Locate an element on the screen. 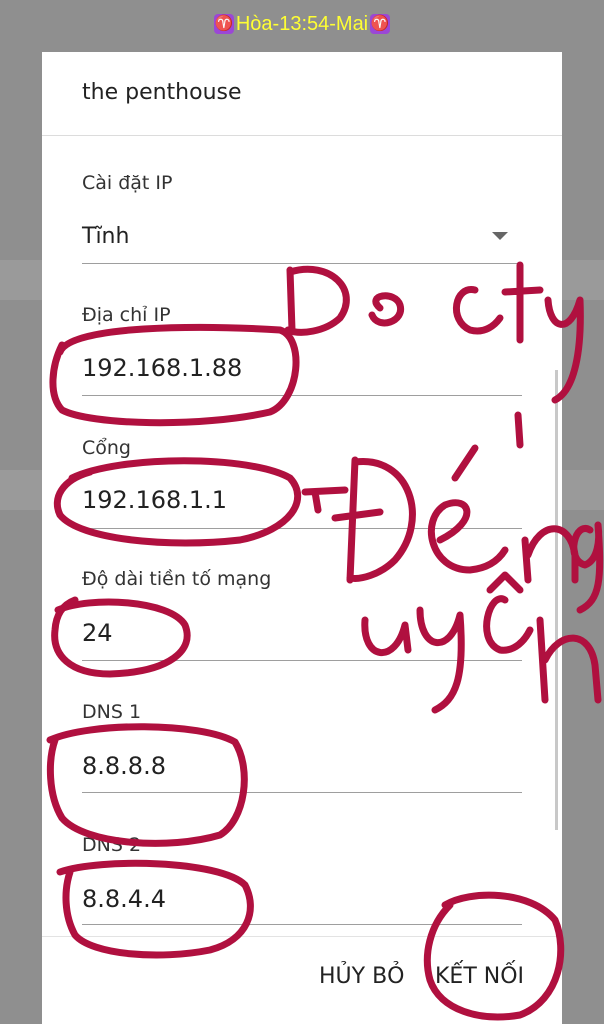  dns1-label: DNS 1 is located at coordinates (112, 712).